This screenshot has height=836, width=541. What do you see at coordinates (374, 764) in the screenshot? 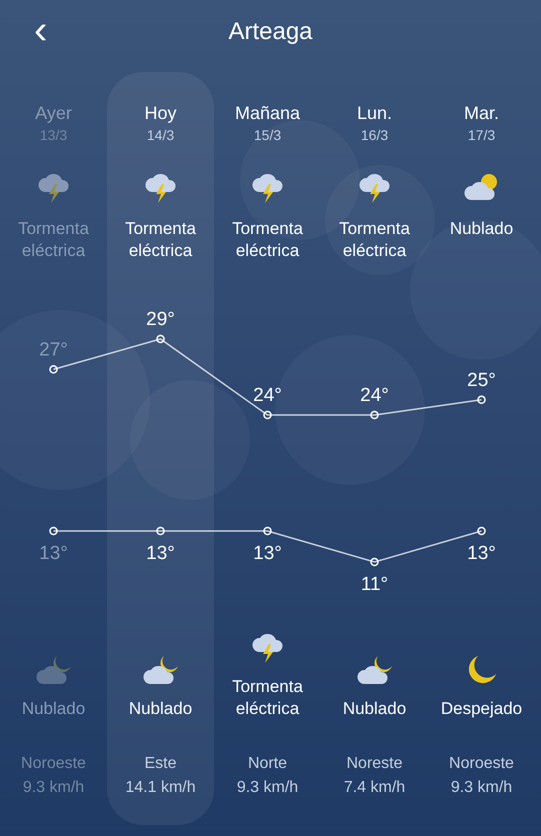
I see `wind-direction: Noreste` at bounding box center [374, 764].